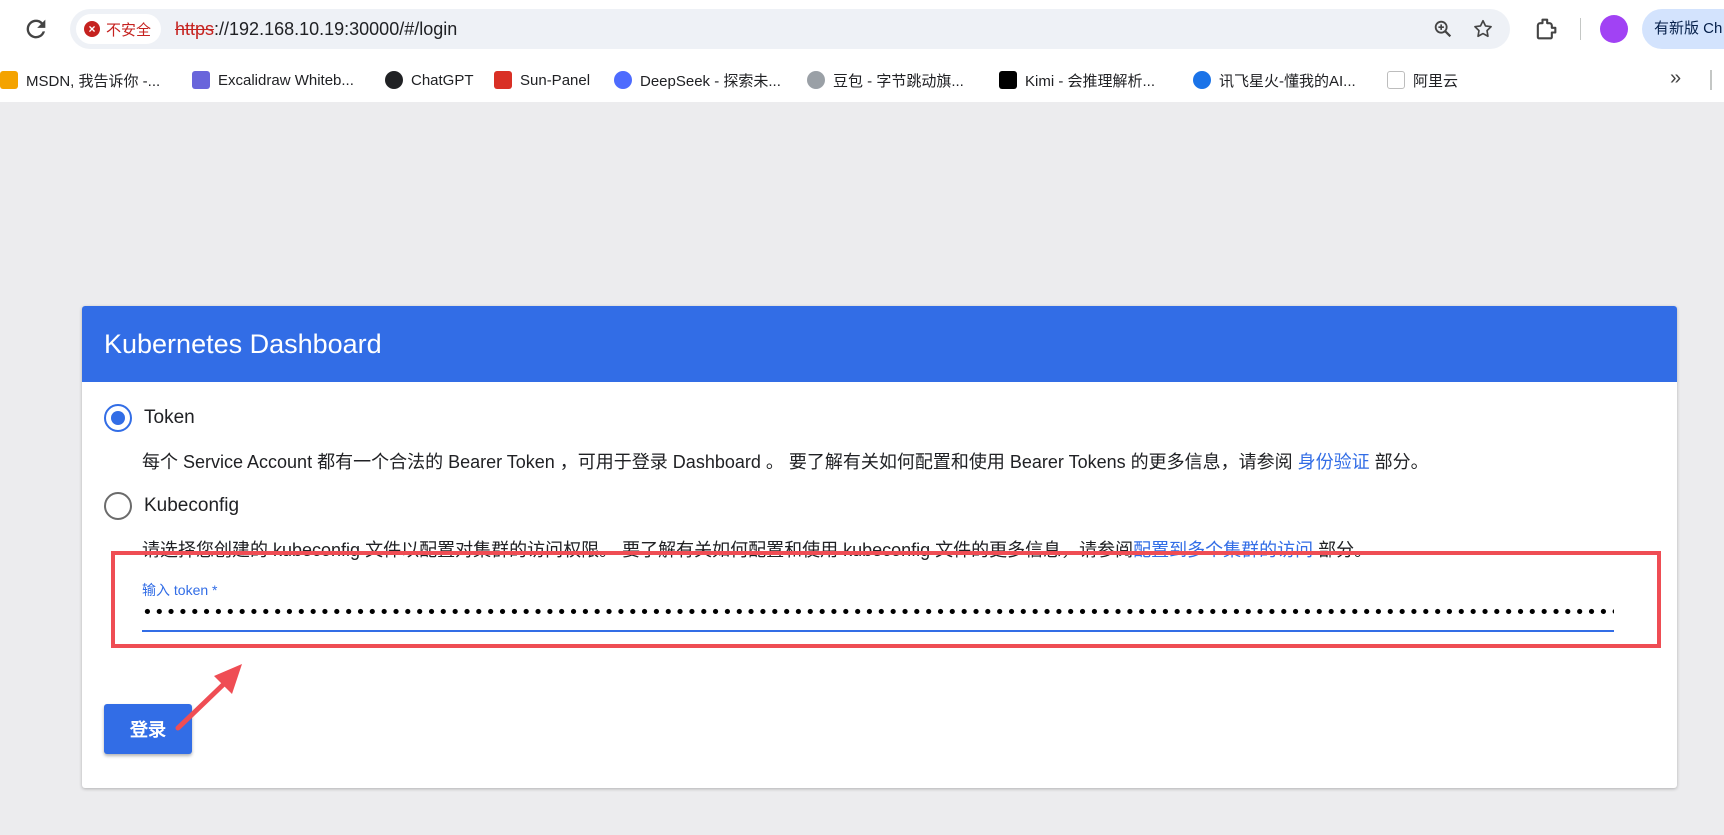  Describe the element at coordinates (1614, 29) in the screenshot. I see `profile-avatar` at that location.